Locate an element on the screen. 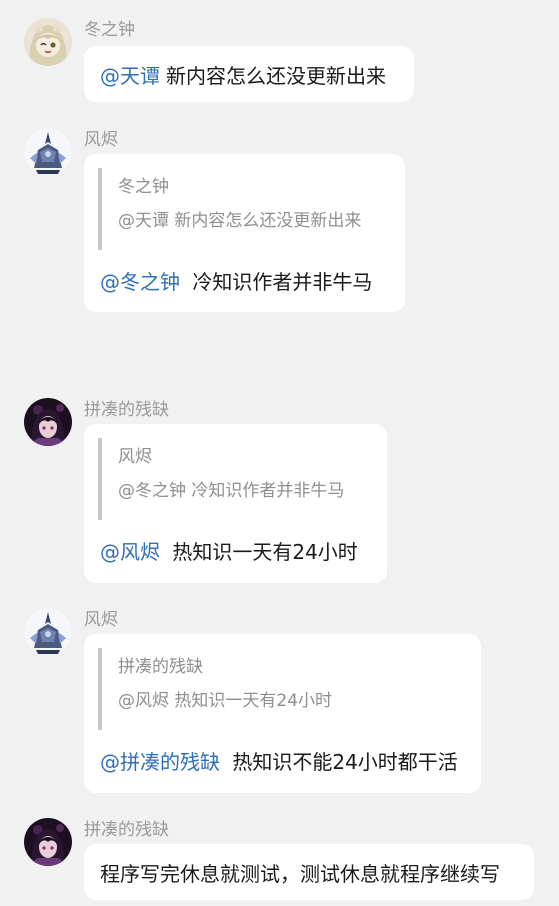 The height and width of the screenshot is (906, 559). message-text: 冷知识作者并非牛马 is located at coordinates (282, 282).